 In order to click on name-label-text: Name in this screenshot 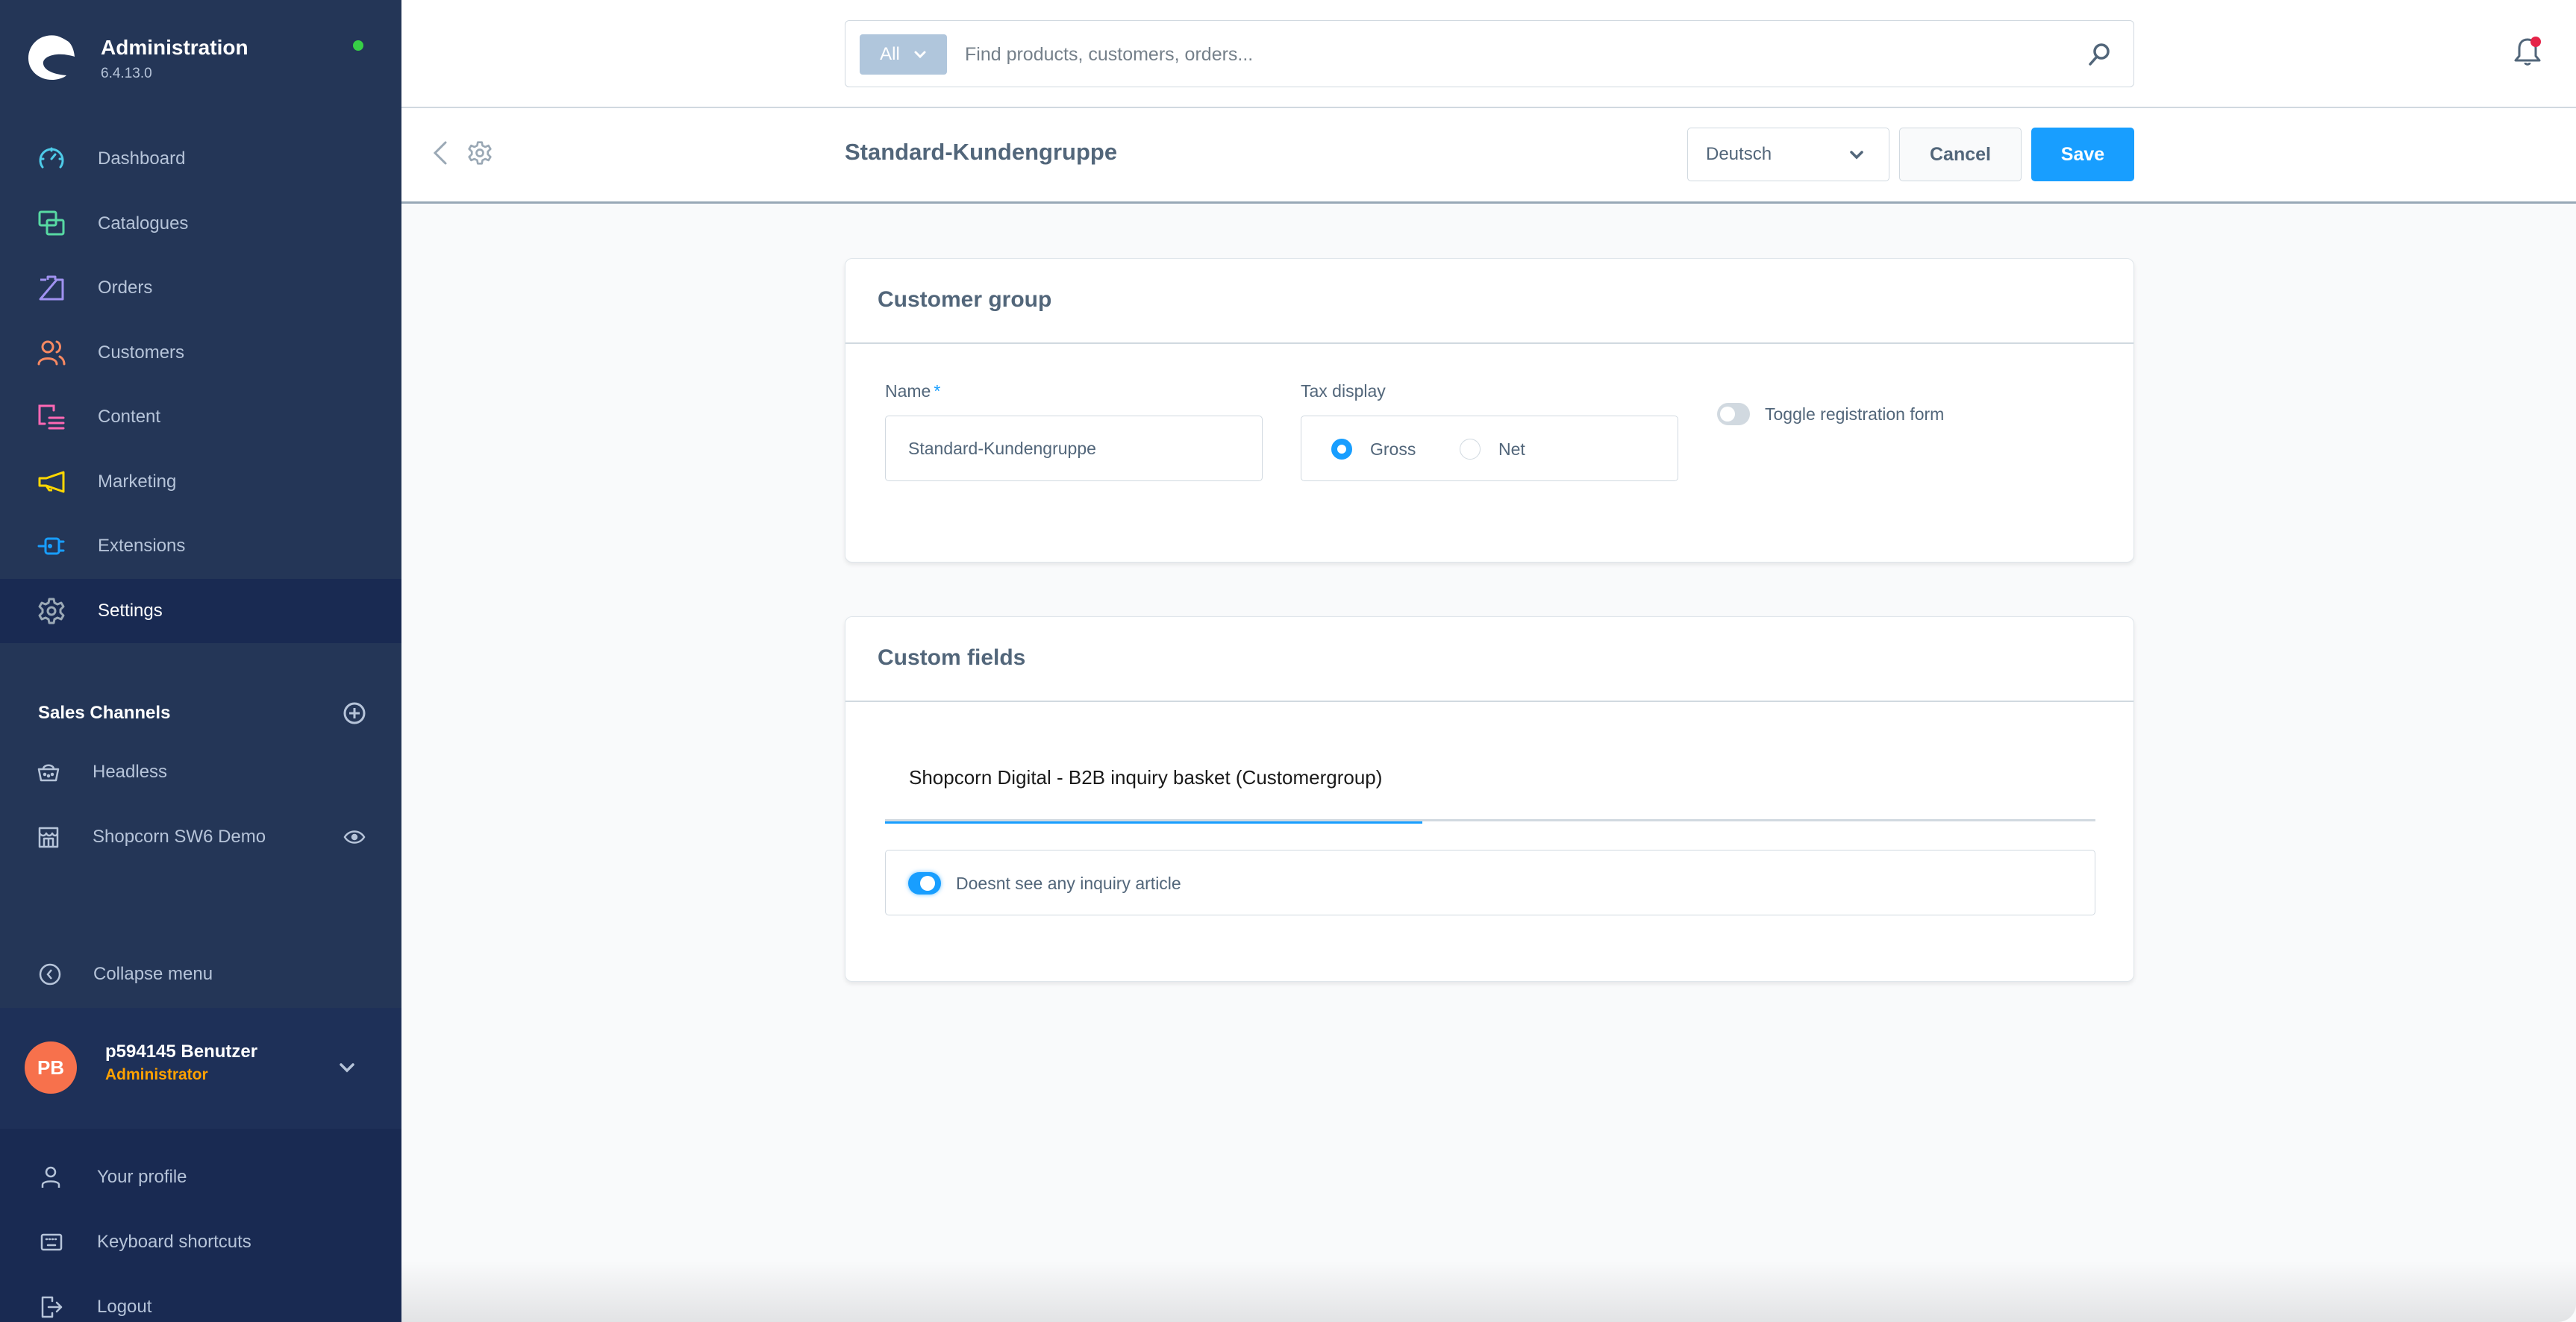, I will do `click(908, 391)`.